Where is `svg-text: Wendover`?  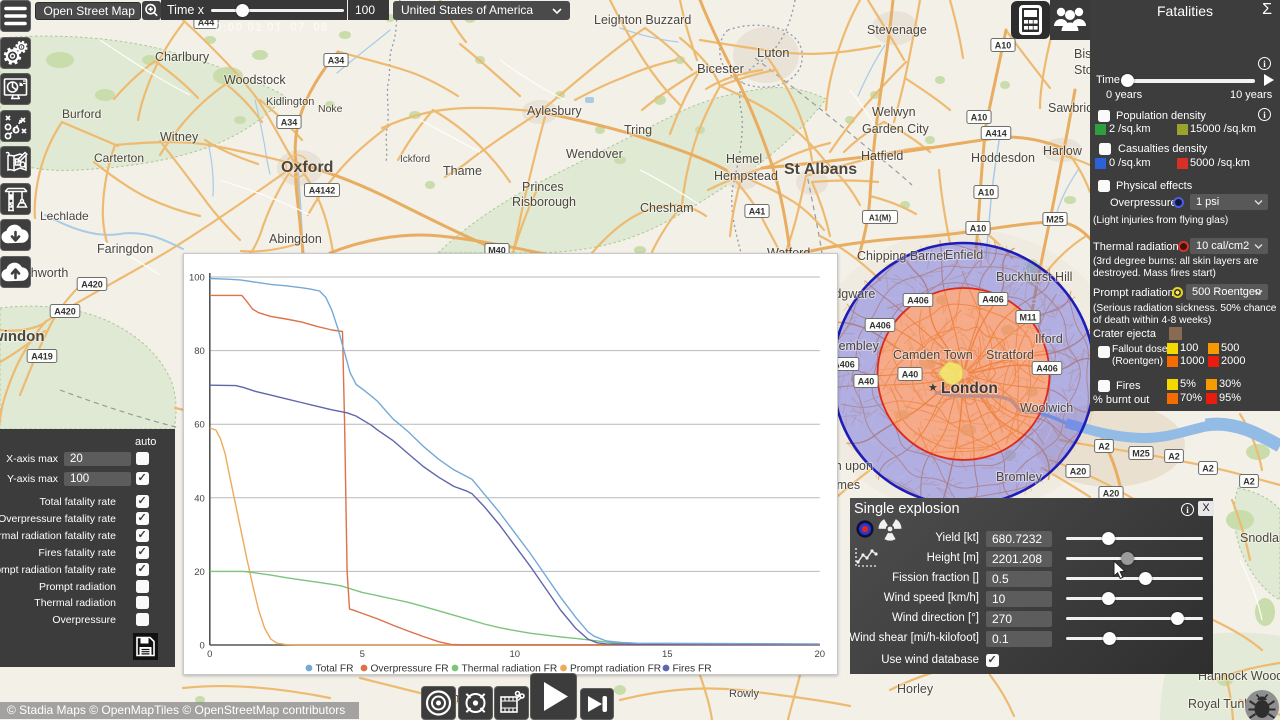
svg-text: Wendover is located at coordinates (594, 154).